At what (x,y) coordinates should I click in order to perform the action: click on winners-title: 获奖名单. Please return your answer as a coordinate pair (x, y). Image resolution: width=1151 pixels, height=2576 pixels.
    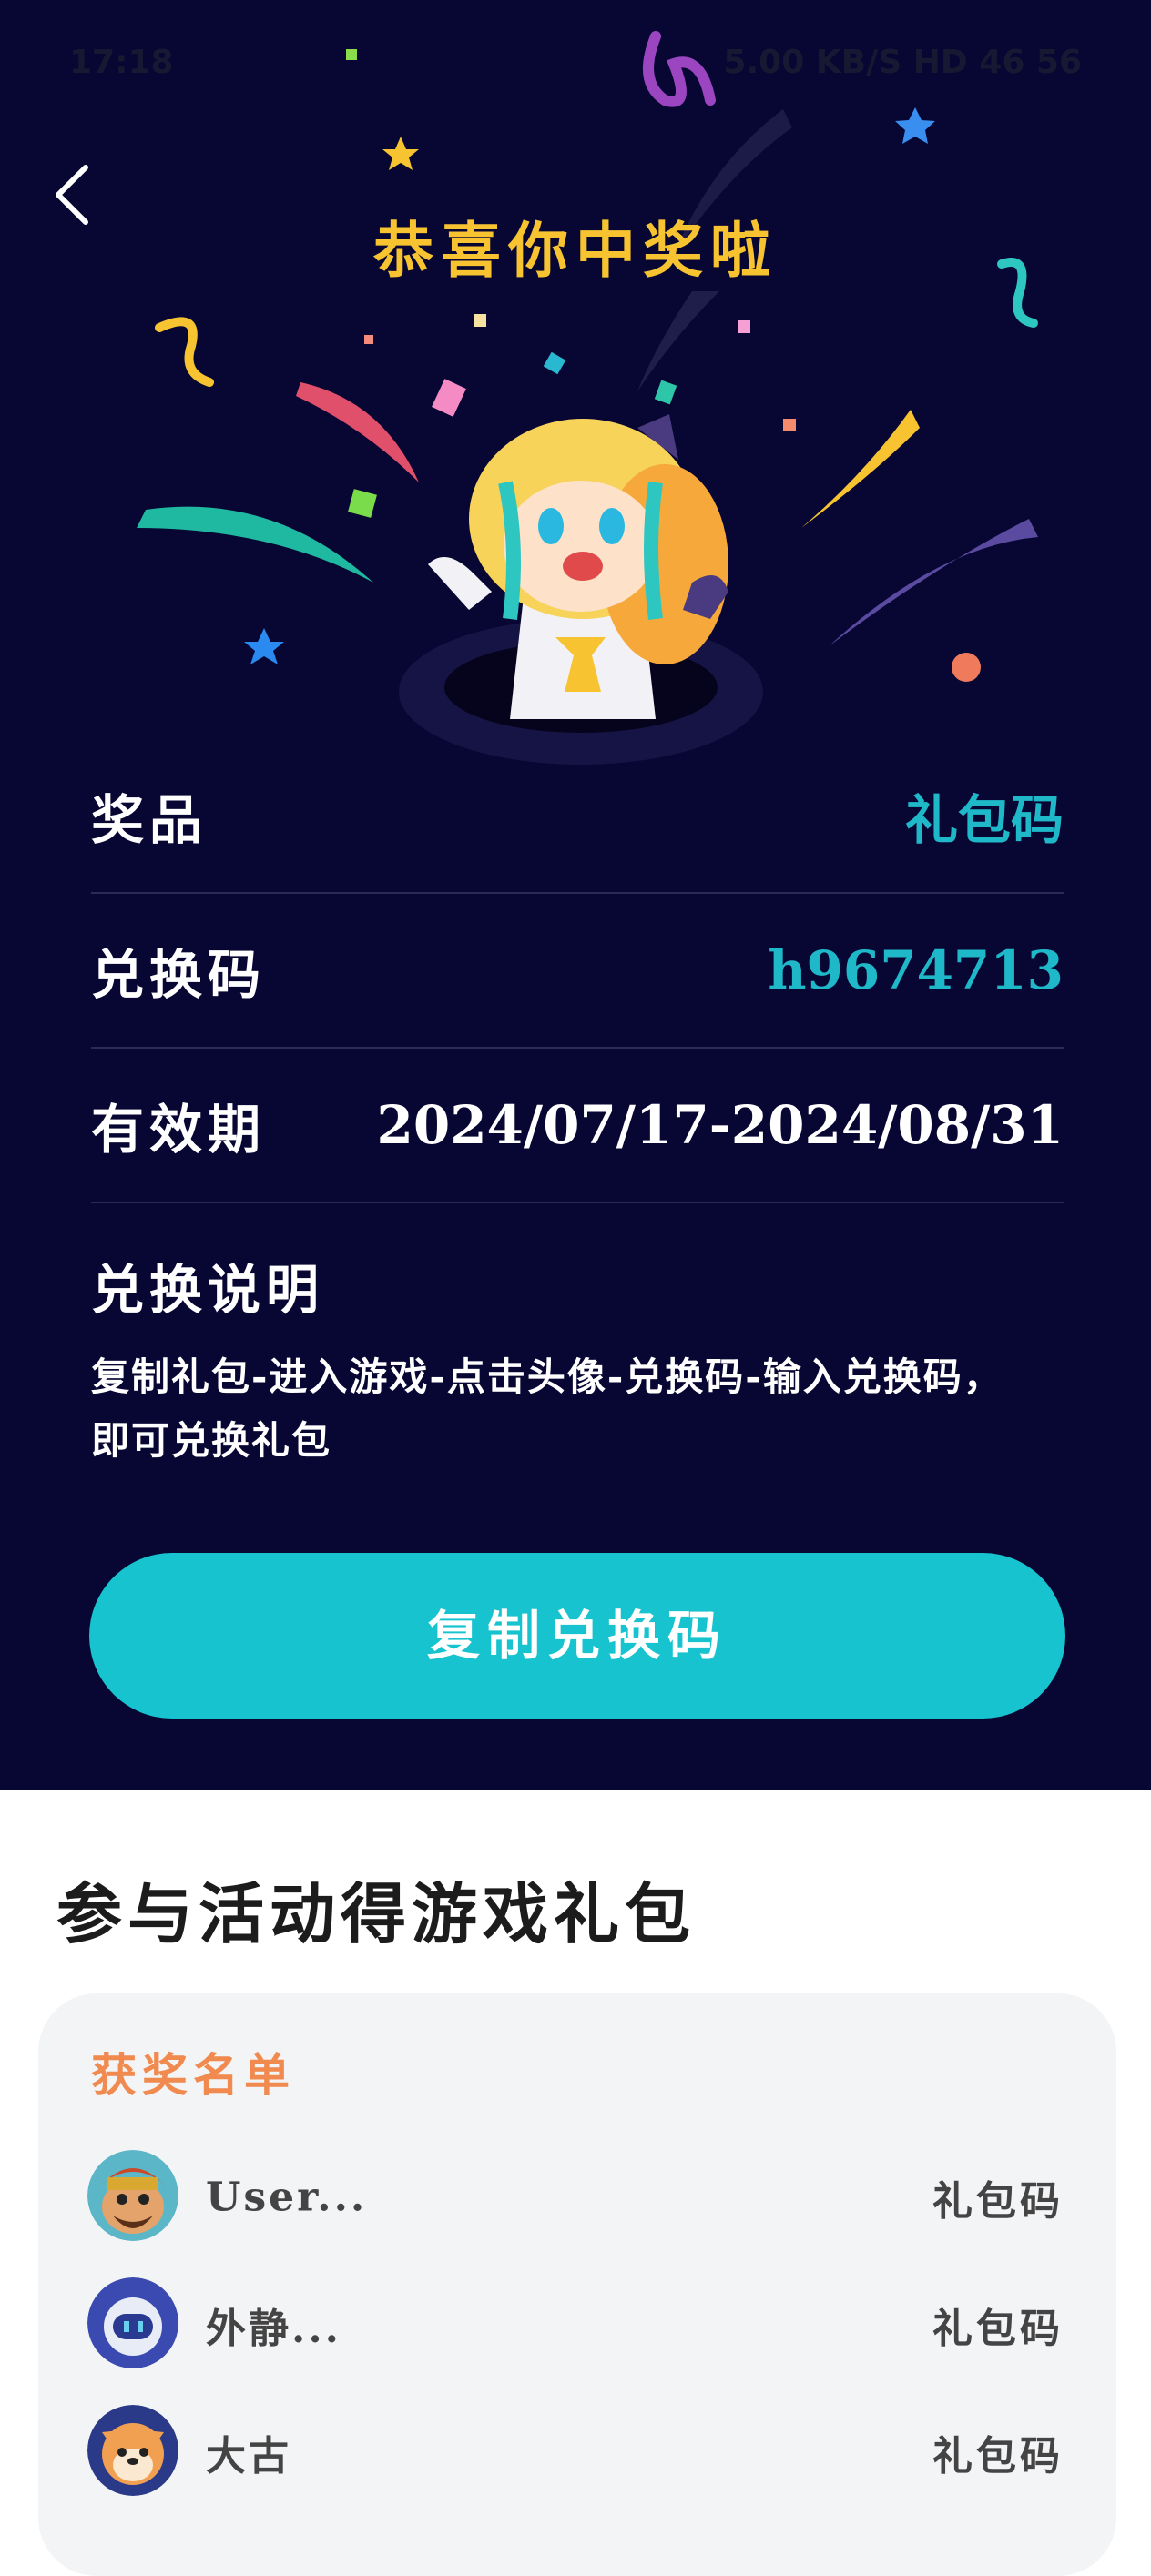
    Looking at the image, I should click on (193, 2075).